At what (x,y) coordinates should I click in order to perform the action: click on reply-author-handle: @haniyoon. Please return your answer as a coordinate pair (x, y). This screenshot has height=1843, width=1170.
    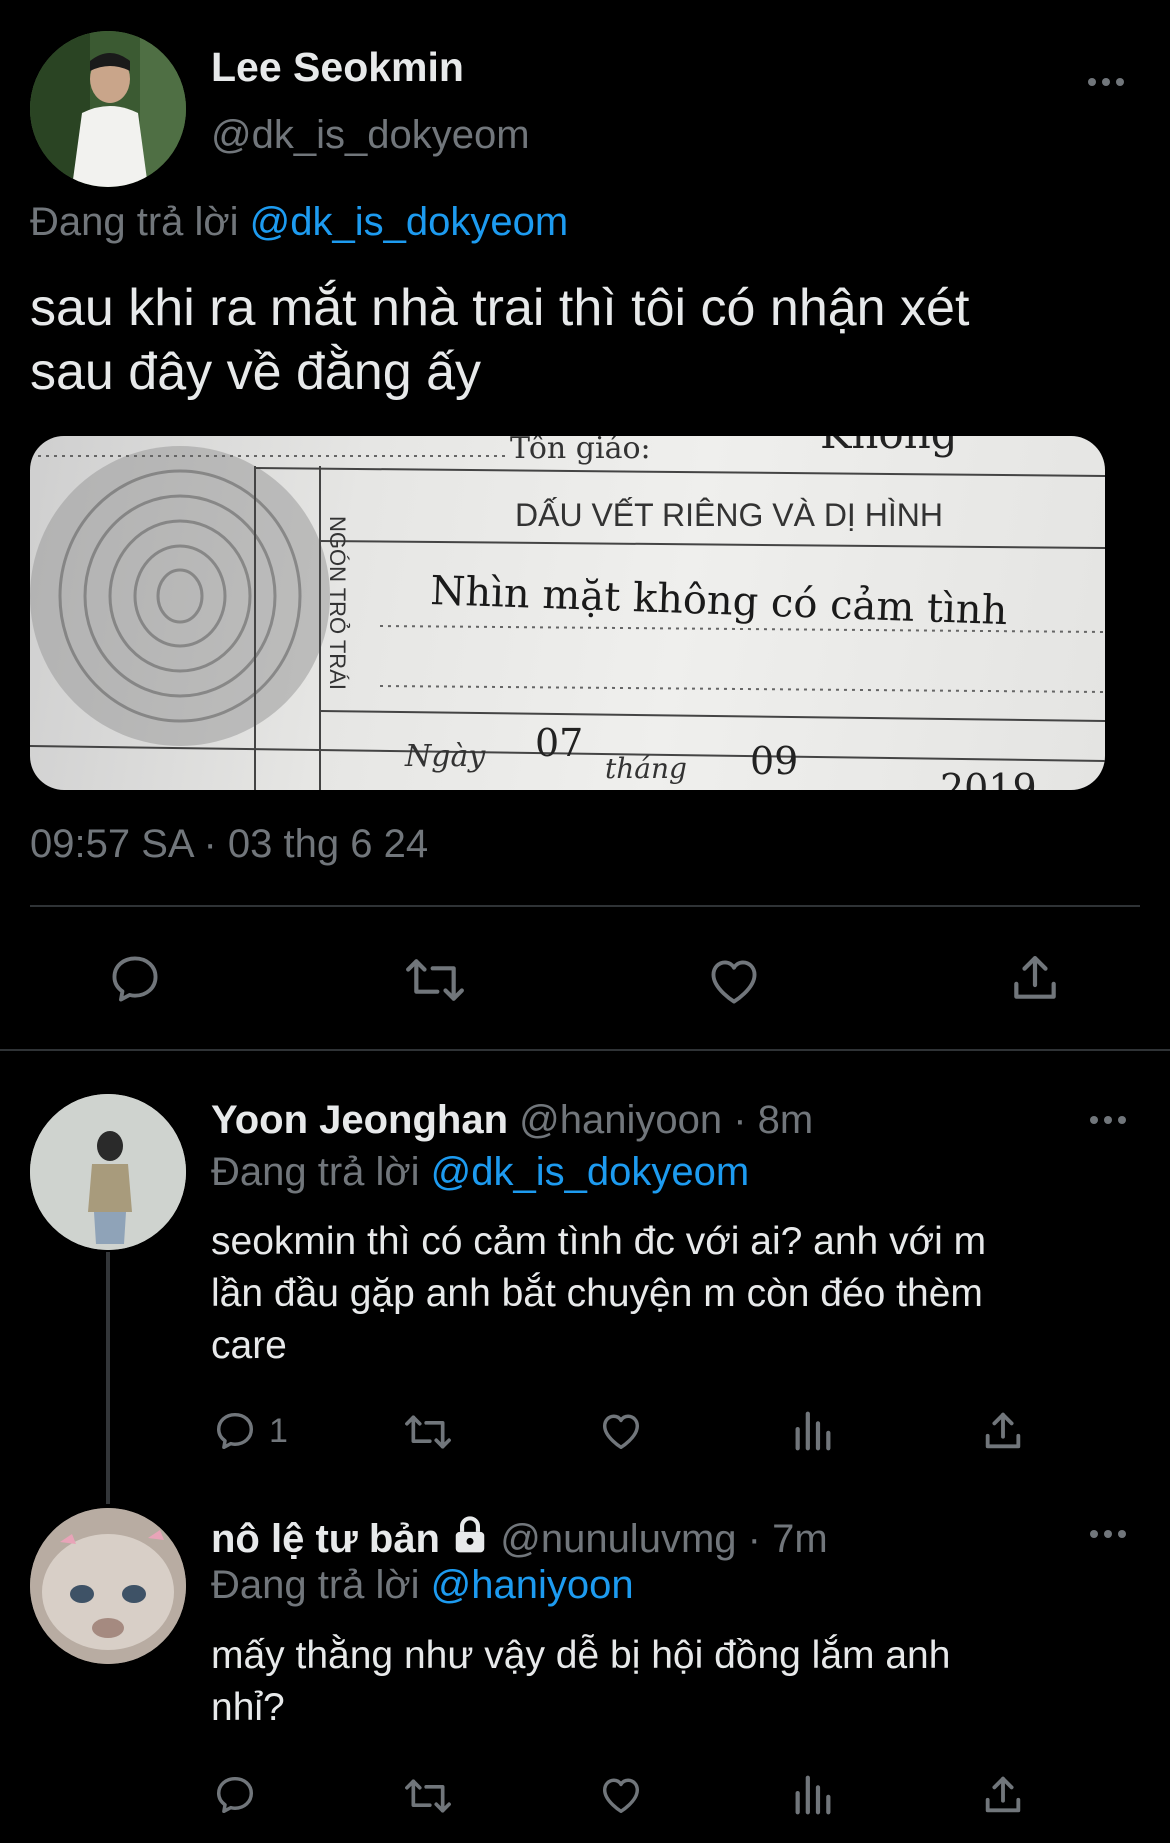
    Looking at the image, I should click on (620, 1120).